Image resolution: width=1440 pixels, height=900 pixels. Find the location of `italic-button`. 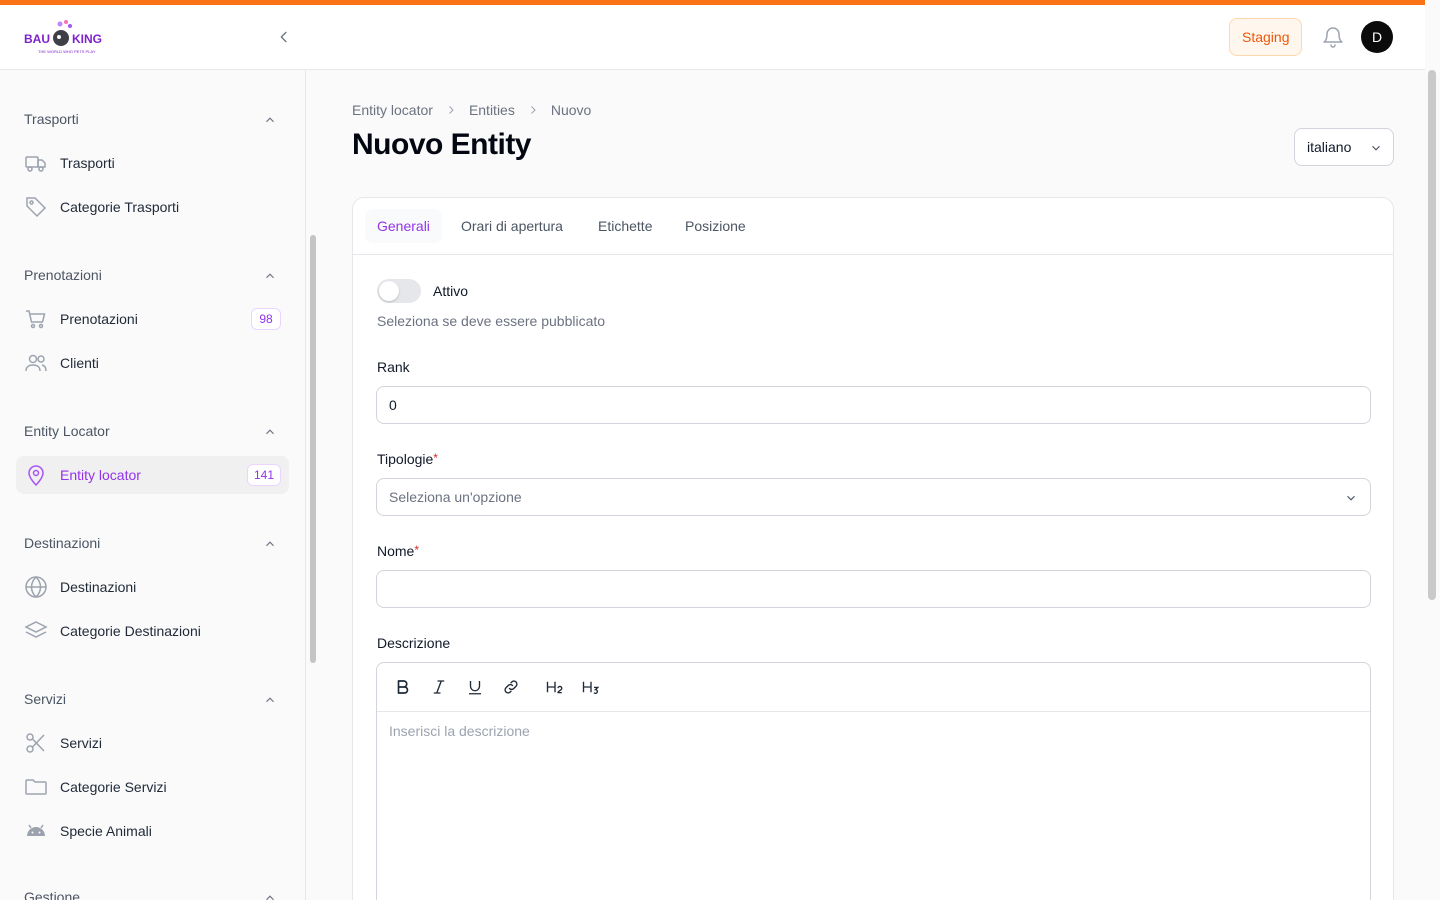

italic-button is located at coordinates (439, 687).